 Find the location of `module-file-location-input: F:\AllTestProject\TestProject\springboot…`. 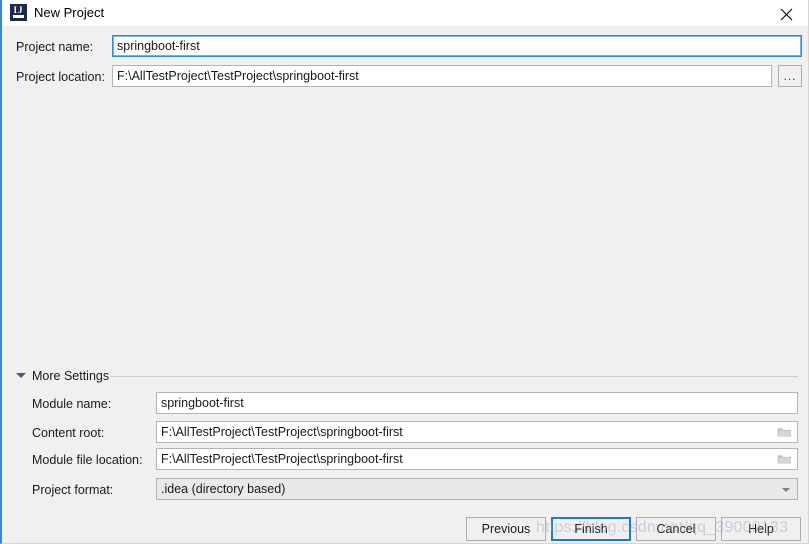

module-file-location-input: F:\AllTestProject\TestProject\springboot… is located at coordinates (477, 459).